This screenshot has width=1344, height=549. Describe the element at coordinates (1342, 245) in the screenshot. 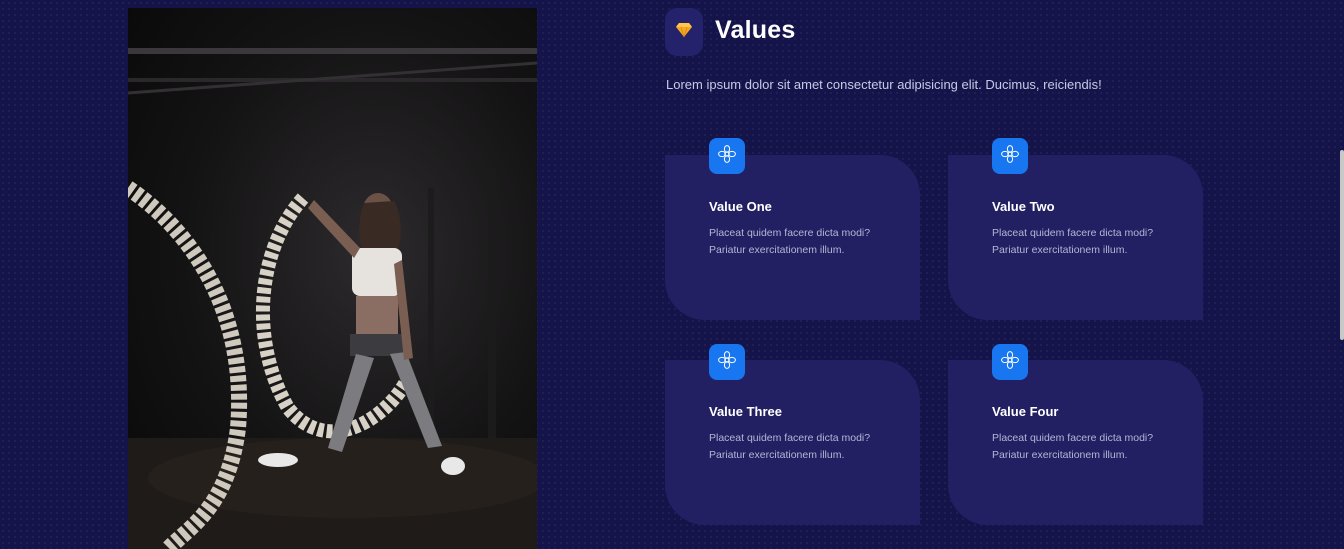

I see `page-scrollbar` at that location.